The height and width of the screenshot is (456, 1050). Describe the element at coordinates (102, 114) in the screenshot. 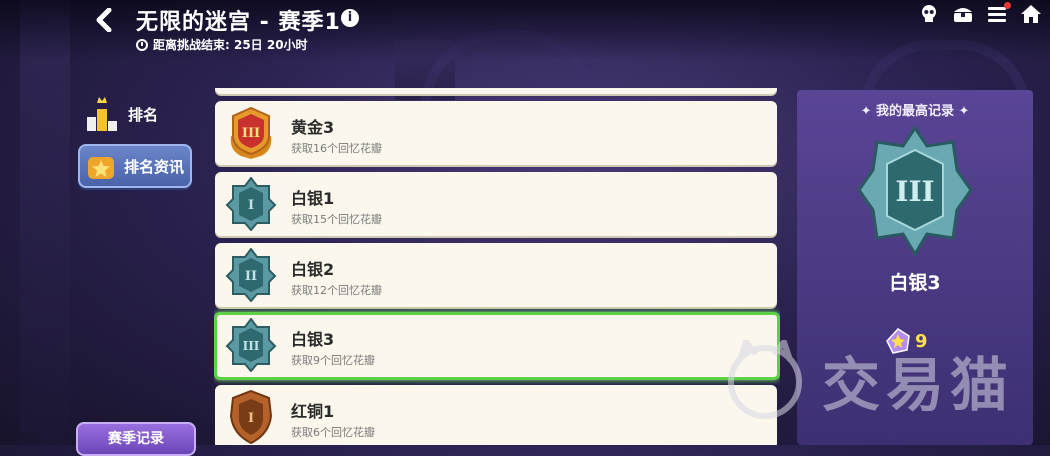

I see `trophy-bars-icon` at that location.